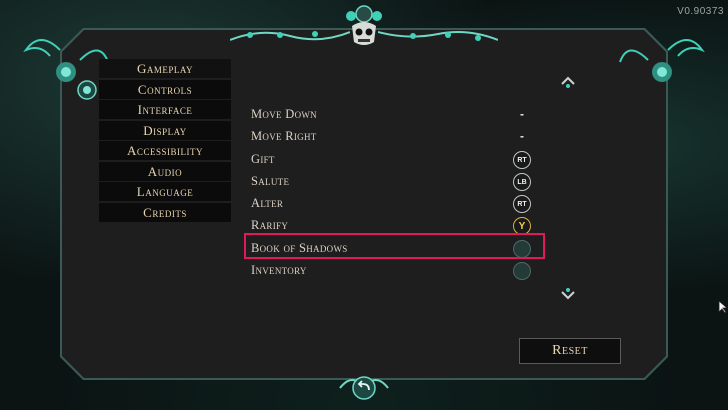 The height and width of the screenshot is (410, 728). What do you see at coordinates (263, 158) in the screenshot?
I see `binding-action-label: Gift` at bounding box center [263, 158].